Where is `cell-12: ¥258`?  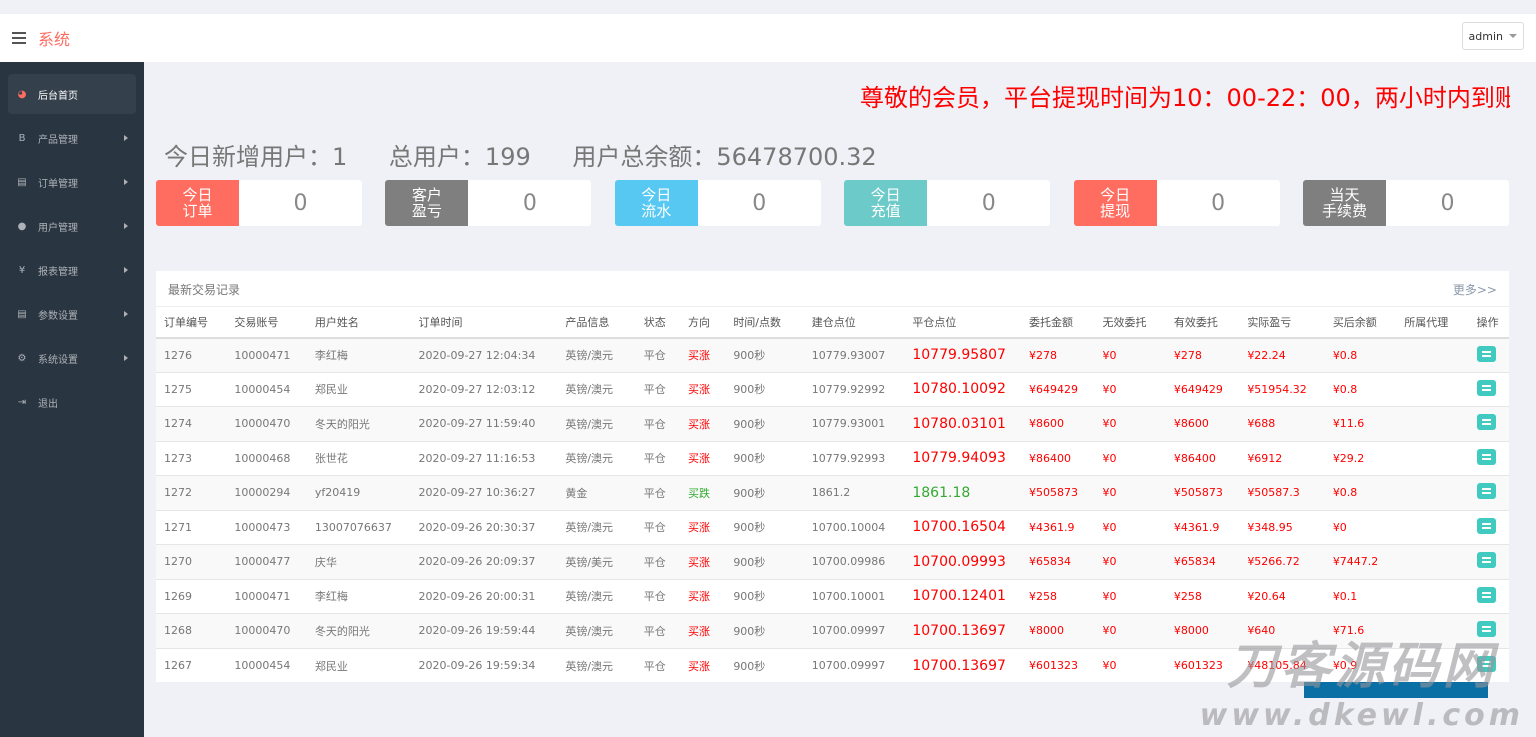
cell-12: ¥258 is located at coordinates (1202, 596).